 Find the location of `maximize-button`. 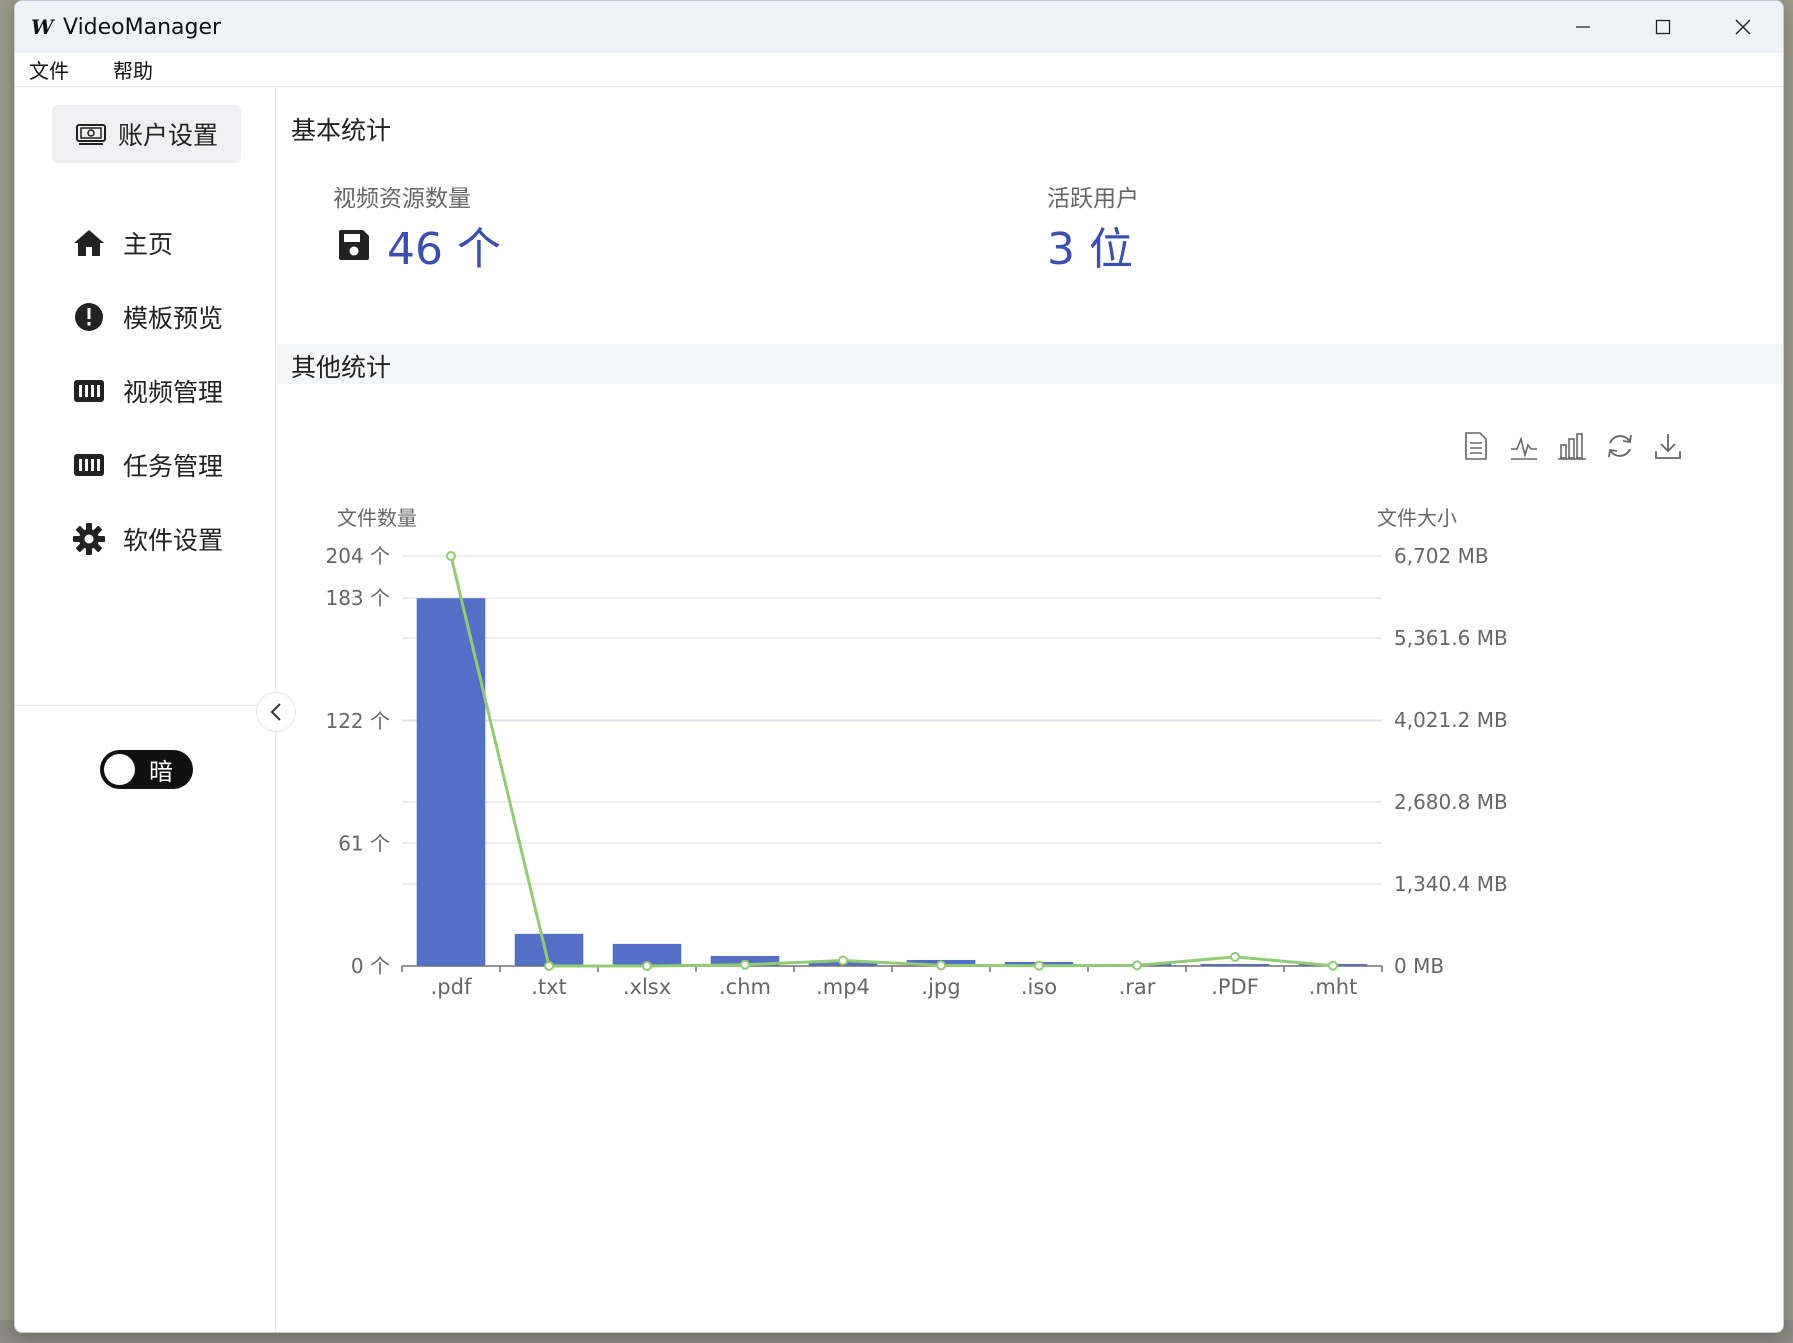

maximize-button is located at coordinates (1663, 27).